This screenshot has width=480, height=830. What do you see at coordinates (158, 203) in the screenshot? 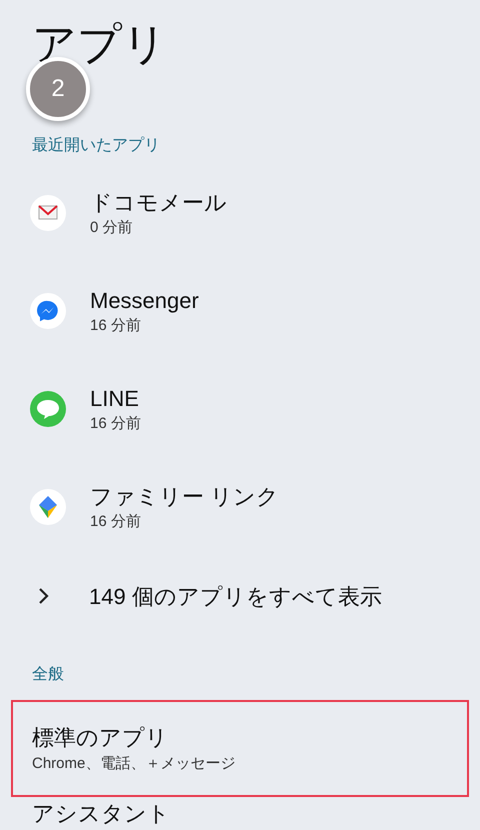
I see `app-name: ドコモメール` at bounding box center [158, 203].